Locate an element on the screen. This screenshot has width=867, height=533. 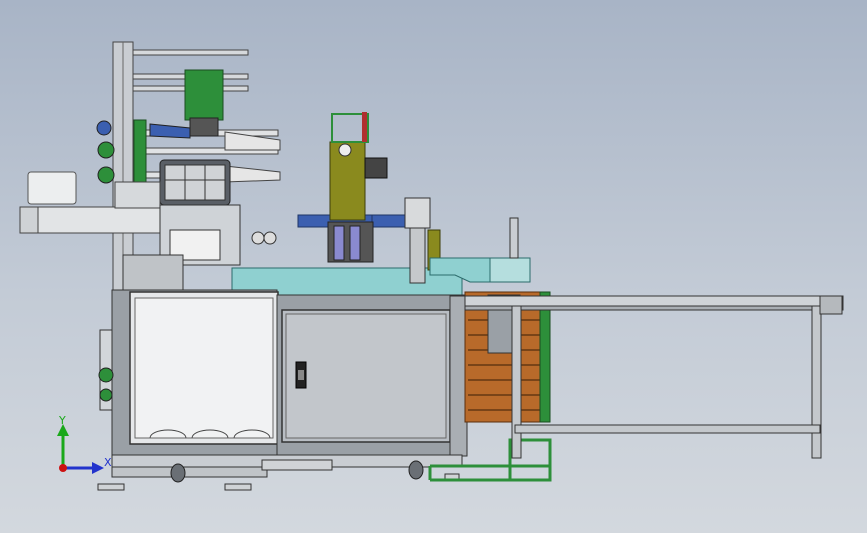
x-axis-label: X is located at coordinates (108, 462).